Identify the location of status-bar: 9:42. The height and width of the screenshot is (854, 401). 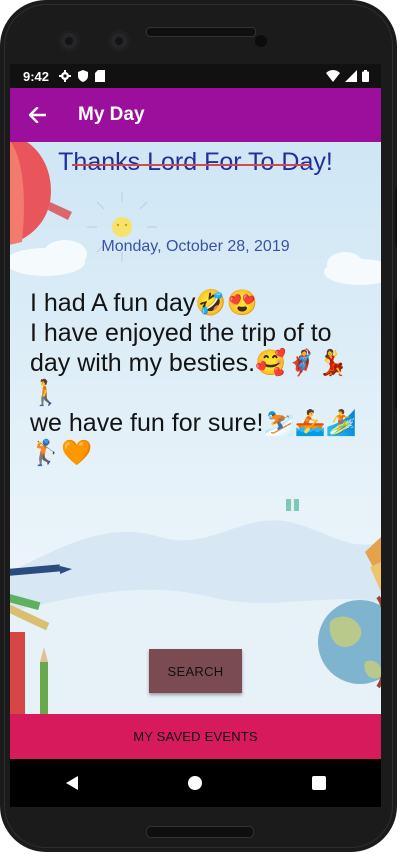
(195, 76).